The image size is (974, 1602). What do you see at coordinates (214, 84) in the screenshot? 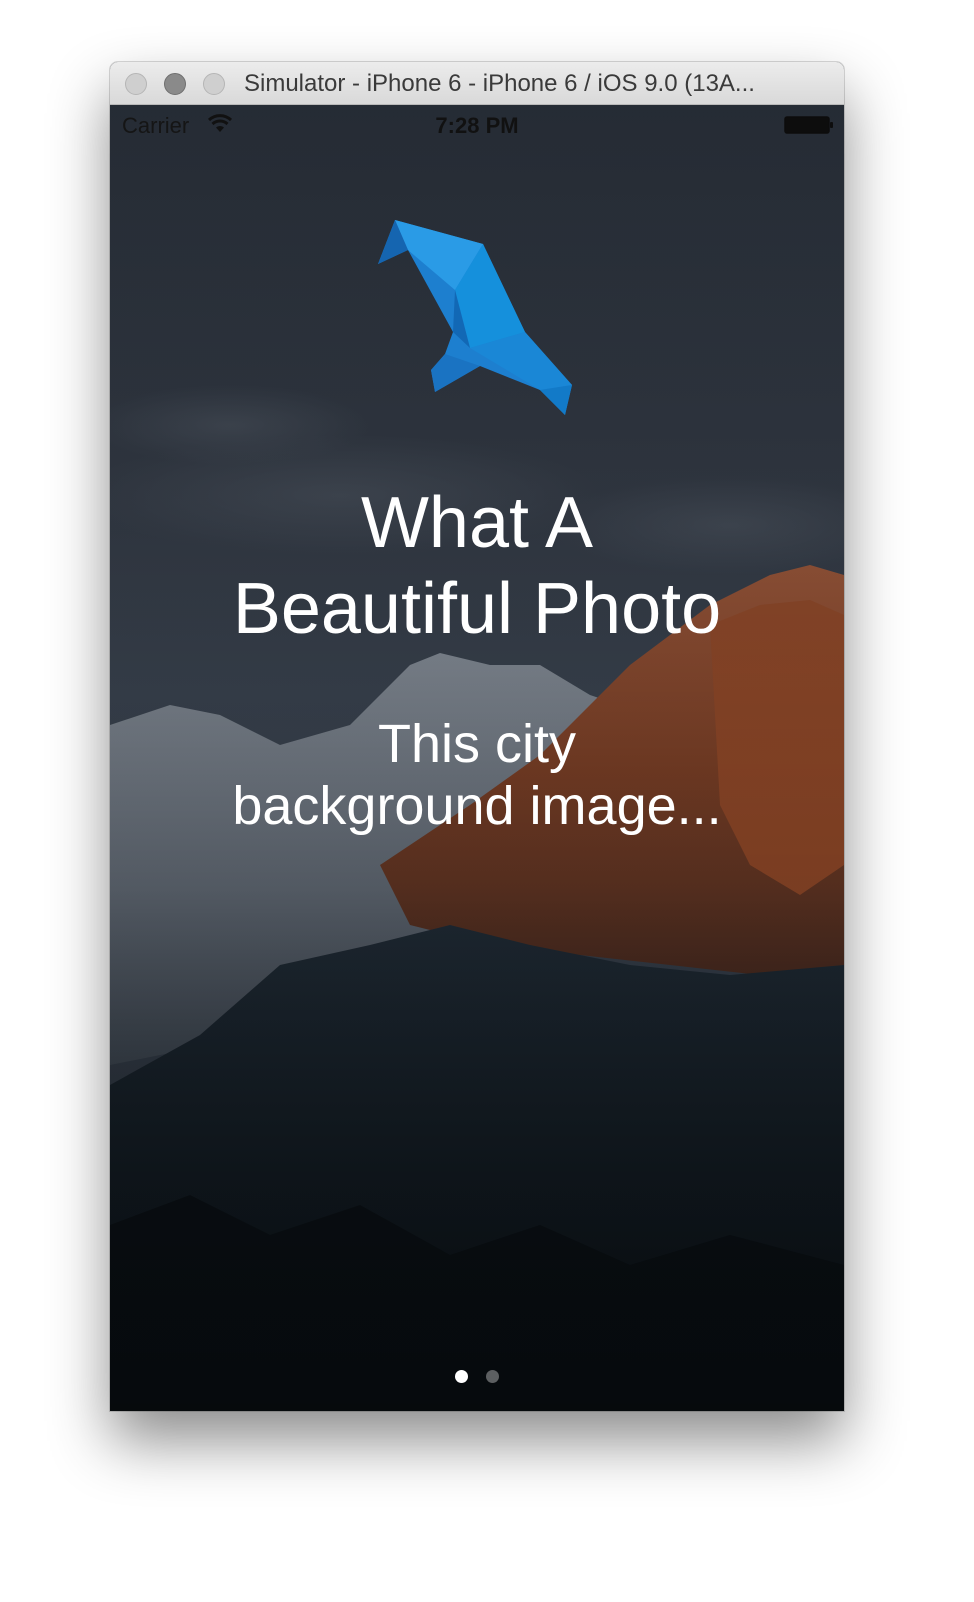
I see `zoom-window-button` at bounding box center [214, 84].